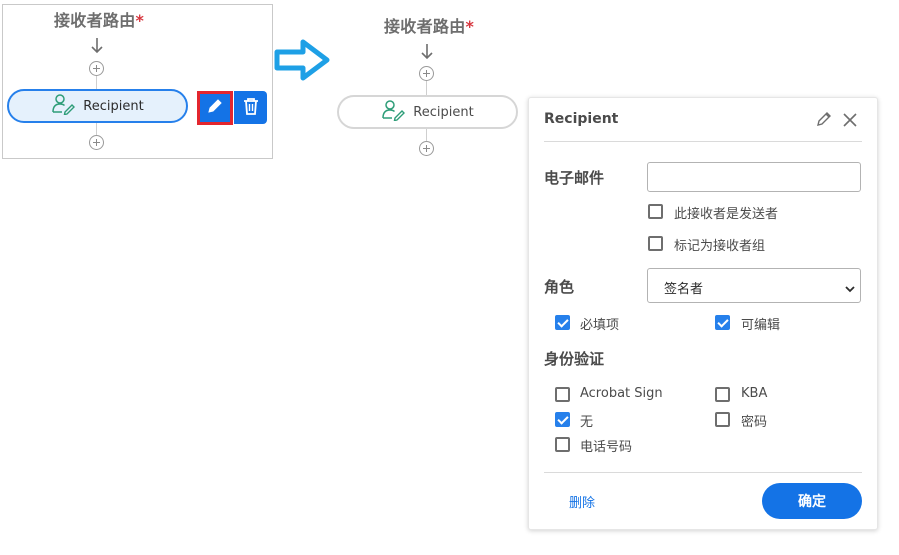 The height and width of the screenshot is (555, 899). I want to click on required-checkbox, so click(562, 322).